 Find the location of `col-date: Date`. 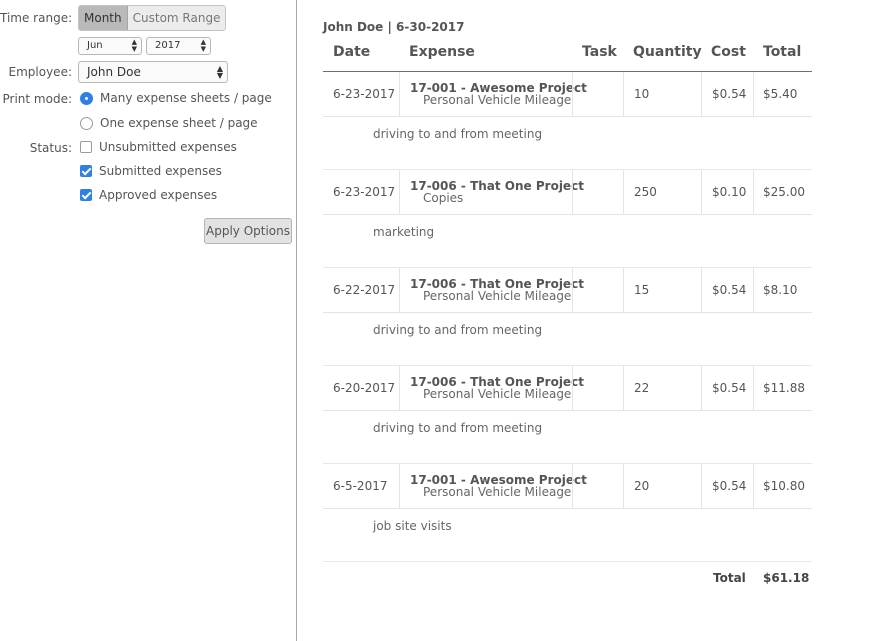

col-date: Date is located at coordinates (352, 52).